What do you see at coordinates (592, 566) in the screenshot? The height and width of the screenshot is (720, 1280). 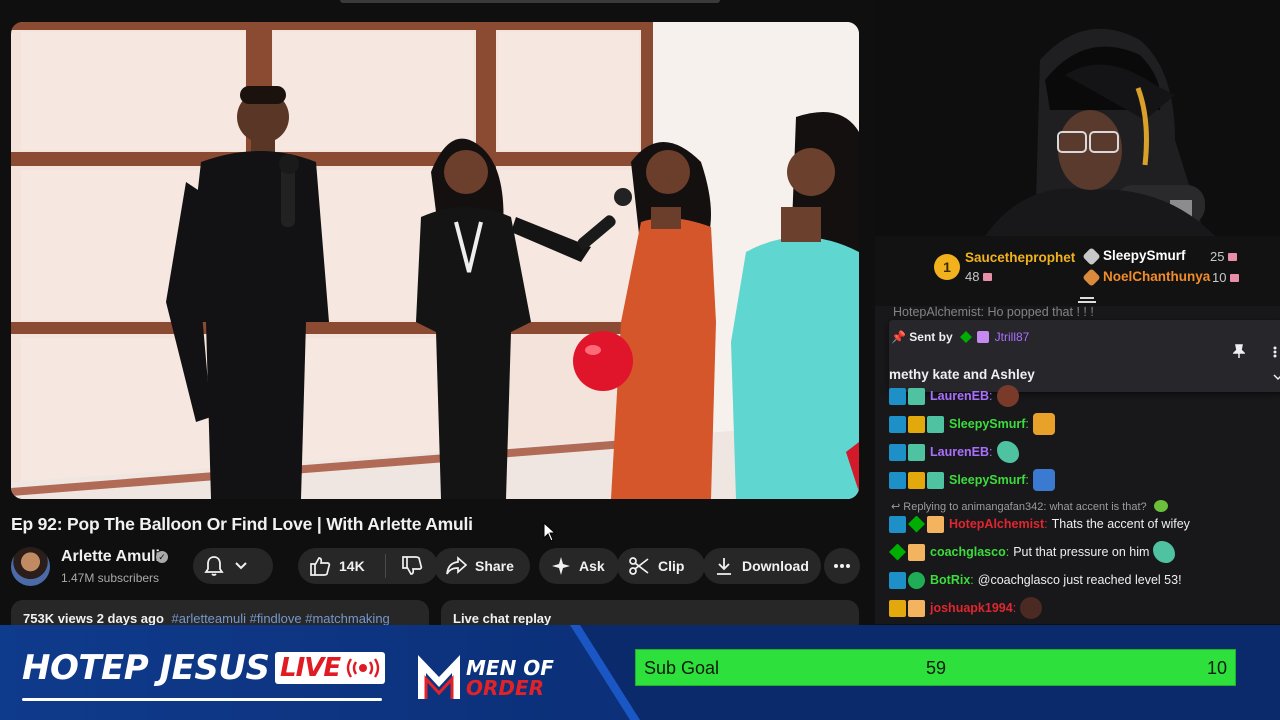 I see `ask-label: Ask` at bounding box center [592, 566].